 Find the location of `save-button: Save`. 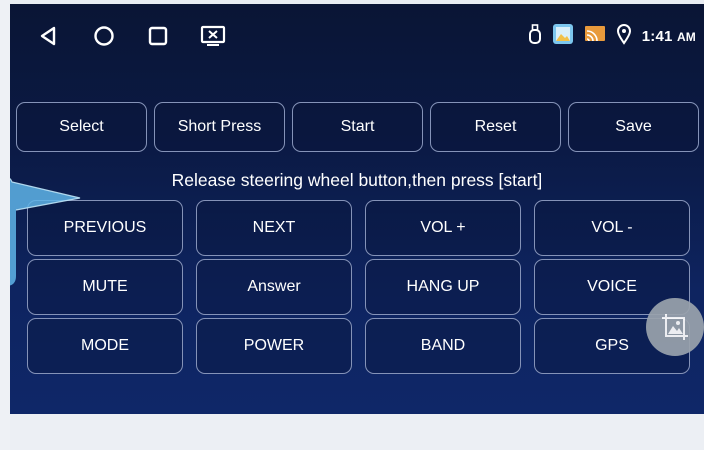

save-button: Save is located at coordinates (633, 127).